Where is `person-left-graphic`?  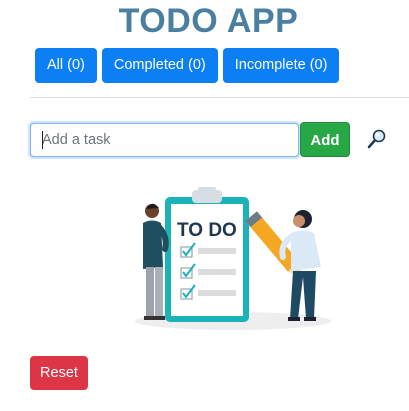 person-left-graphic is located at coordinates (156, 261).